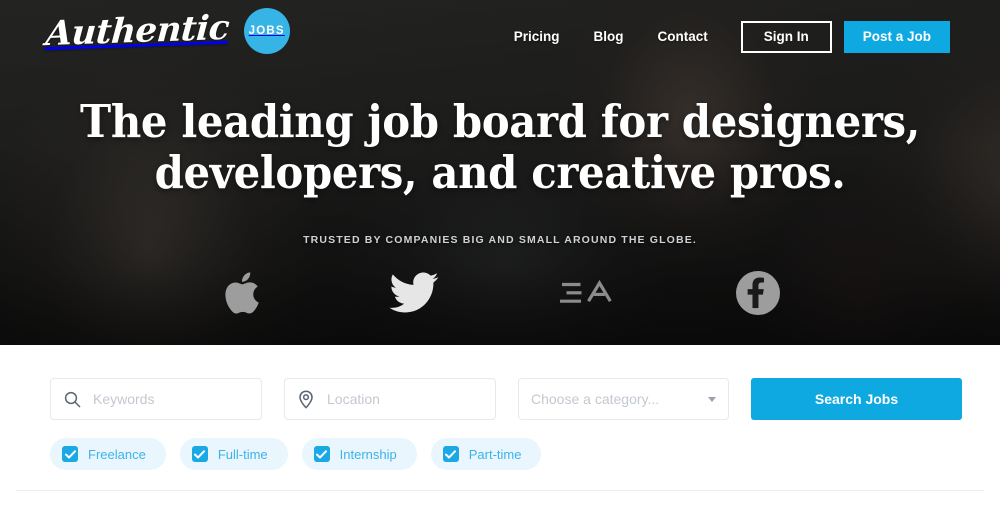 The height and width of the screenshot is (519, 1000). What do you see at coordinates (586, 293) in the screenshot?
I see `ea-logo-icon` at bounding box center [586, 293].